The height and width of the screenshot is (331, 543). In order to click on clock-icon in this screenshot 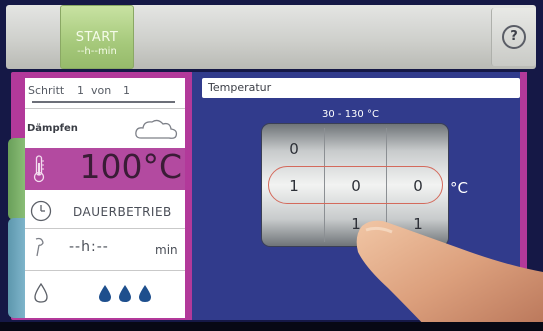, I will do `click(41, 211)`.